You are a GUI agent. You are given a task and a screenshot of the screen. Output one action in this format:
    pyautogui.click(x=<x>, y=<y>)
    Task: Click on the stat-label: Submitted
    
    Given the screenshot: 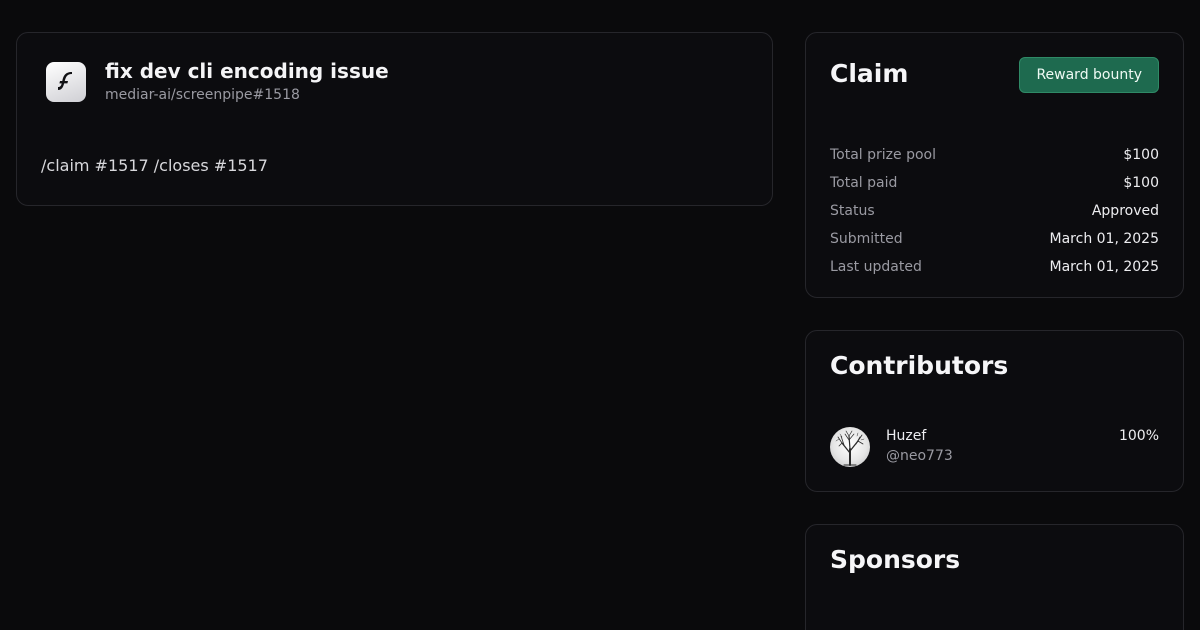 What is the action you would take?
    pyautogui.click(x=866, y=239)
    